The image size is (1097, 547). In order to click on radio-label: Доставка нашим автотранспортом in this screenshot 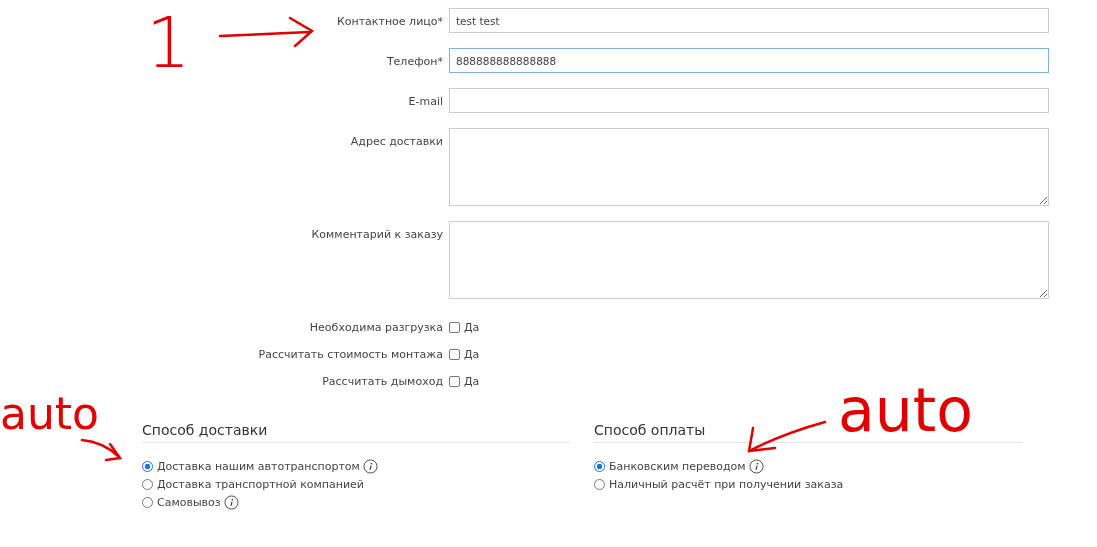, I will do `click(258, 466)`.